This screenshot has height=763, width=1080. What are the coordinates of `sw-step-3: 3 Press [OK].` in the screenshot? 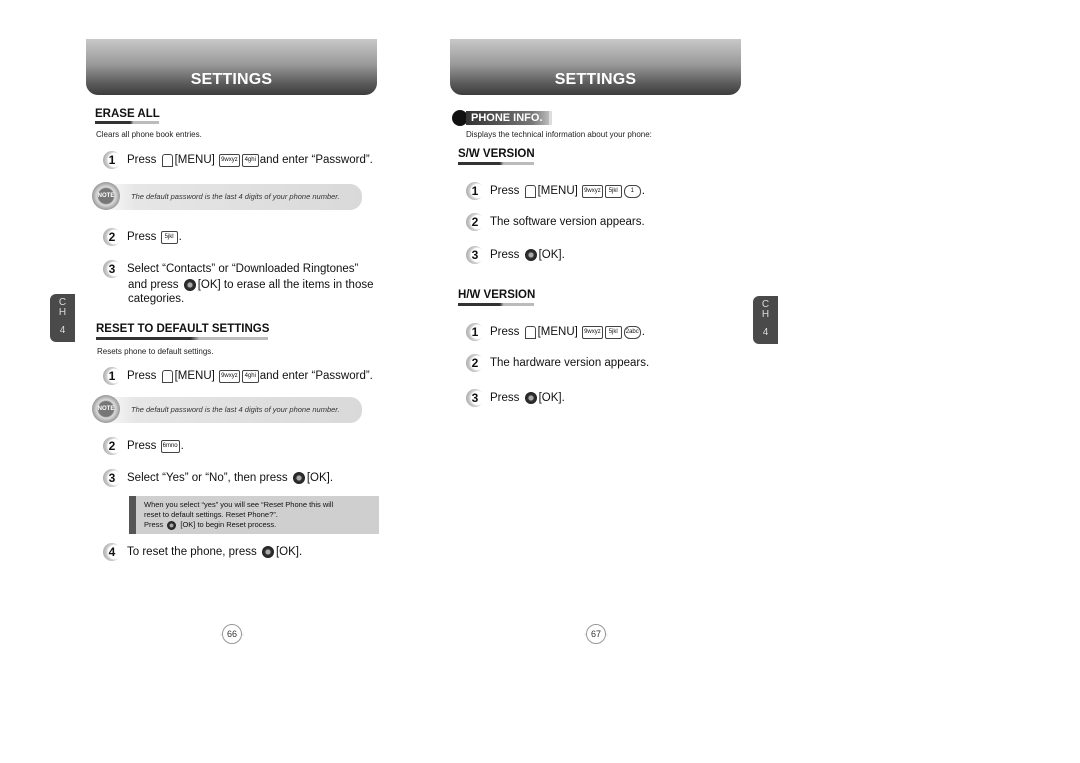 It's located at (515, 255).